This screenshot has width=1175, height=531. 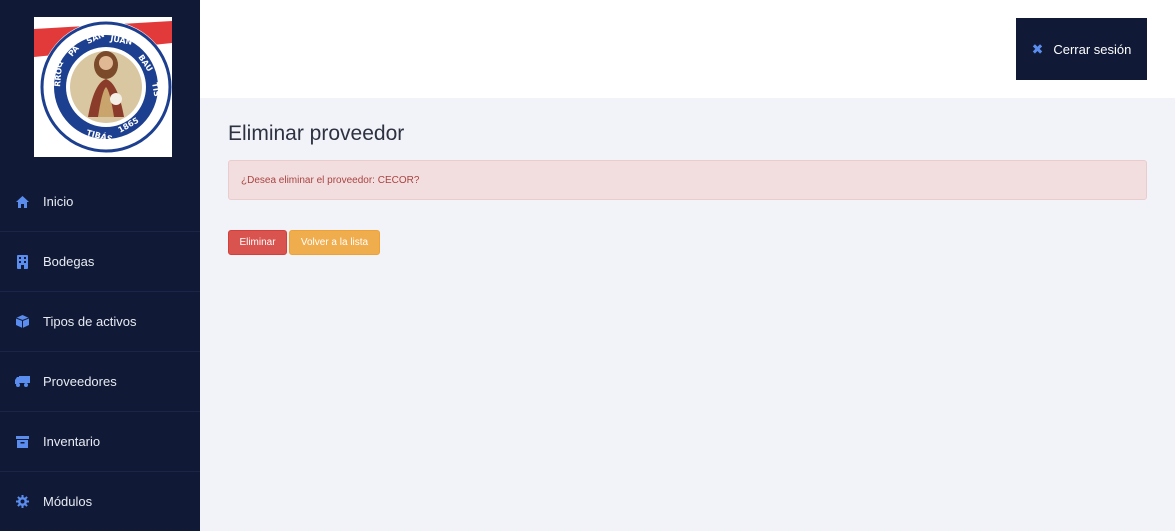 I want to click on sidebar-item-label: Módulos, so click(x=68, y=501).